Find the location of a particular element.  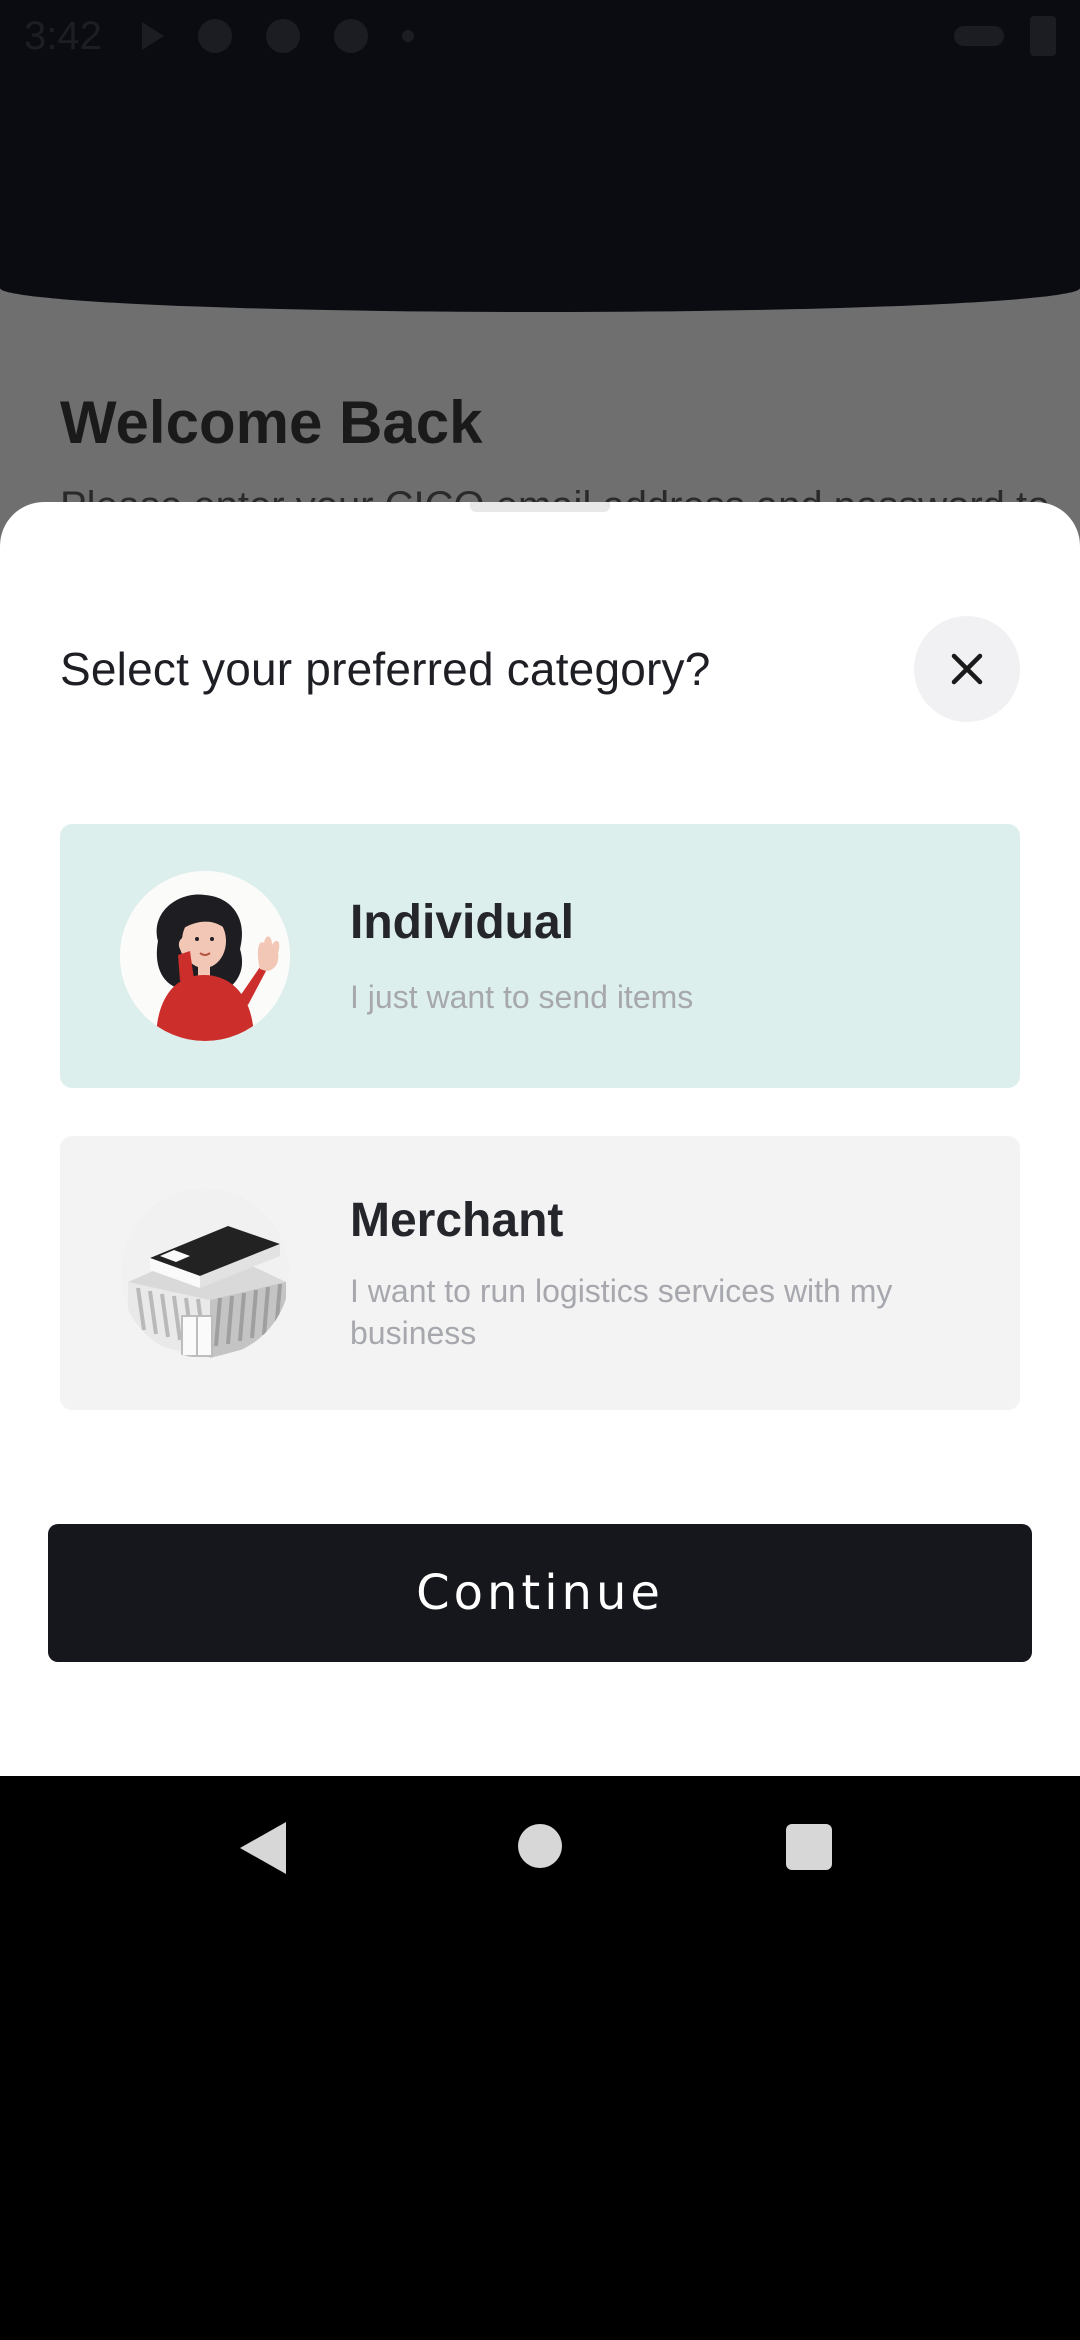

back-icon is located at coordinates (263, 1848).